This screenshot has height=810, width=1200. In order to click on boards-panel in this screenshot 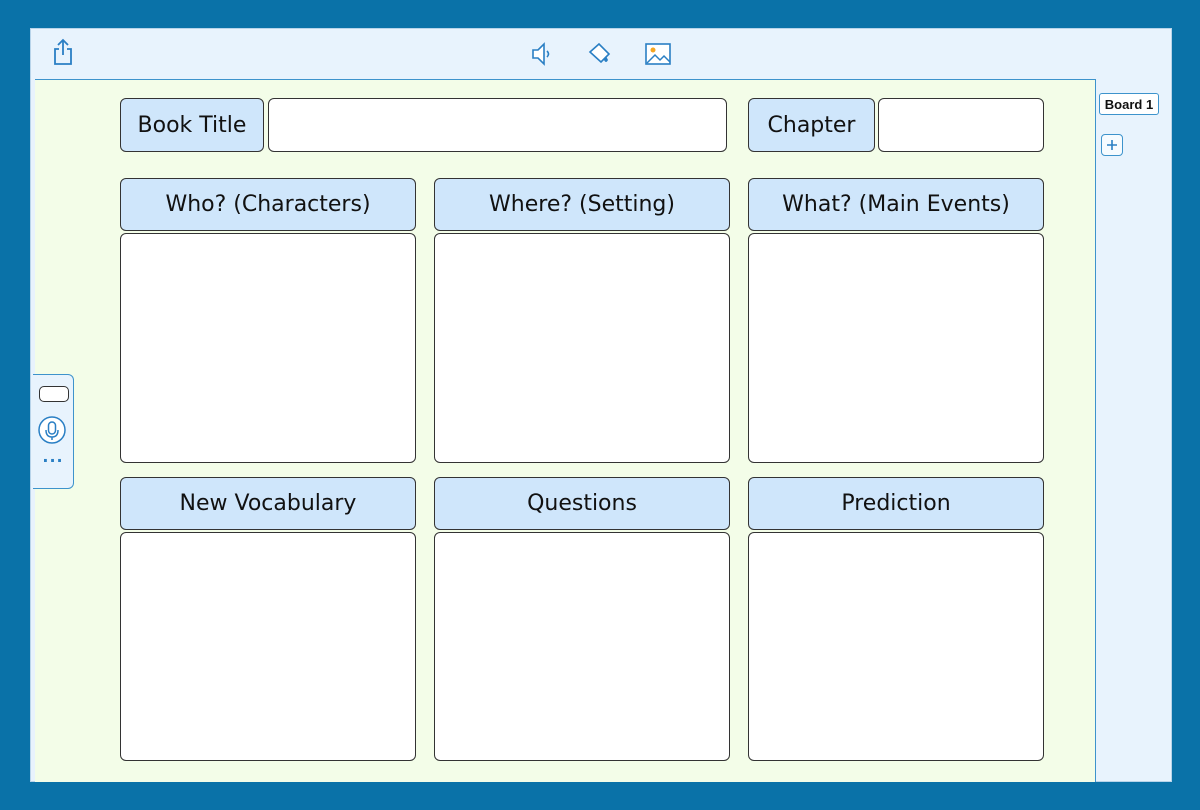, I will do `click(1133, 430)`.